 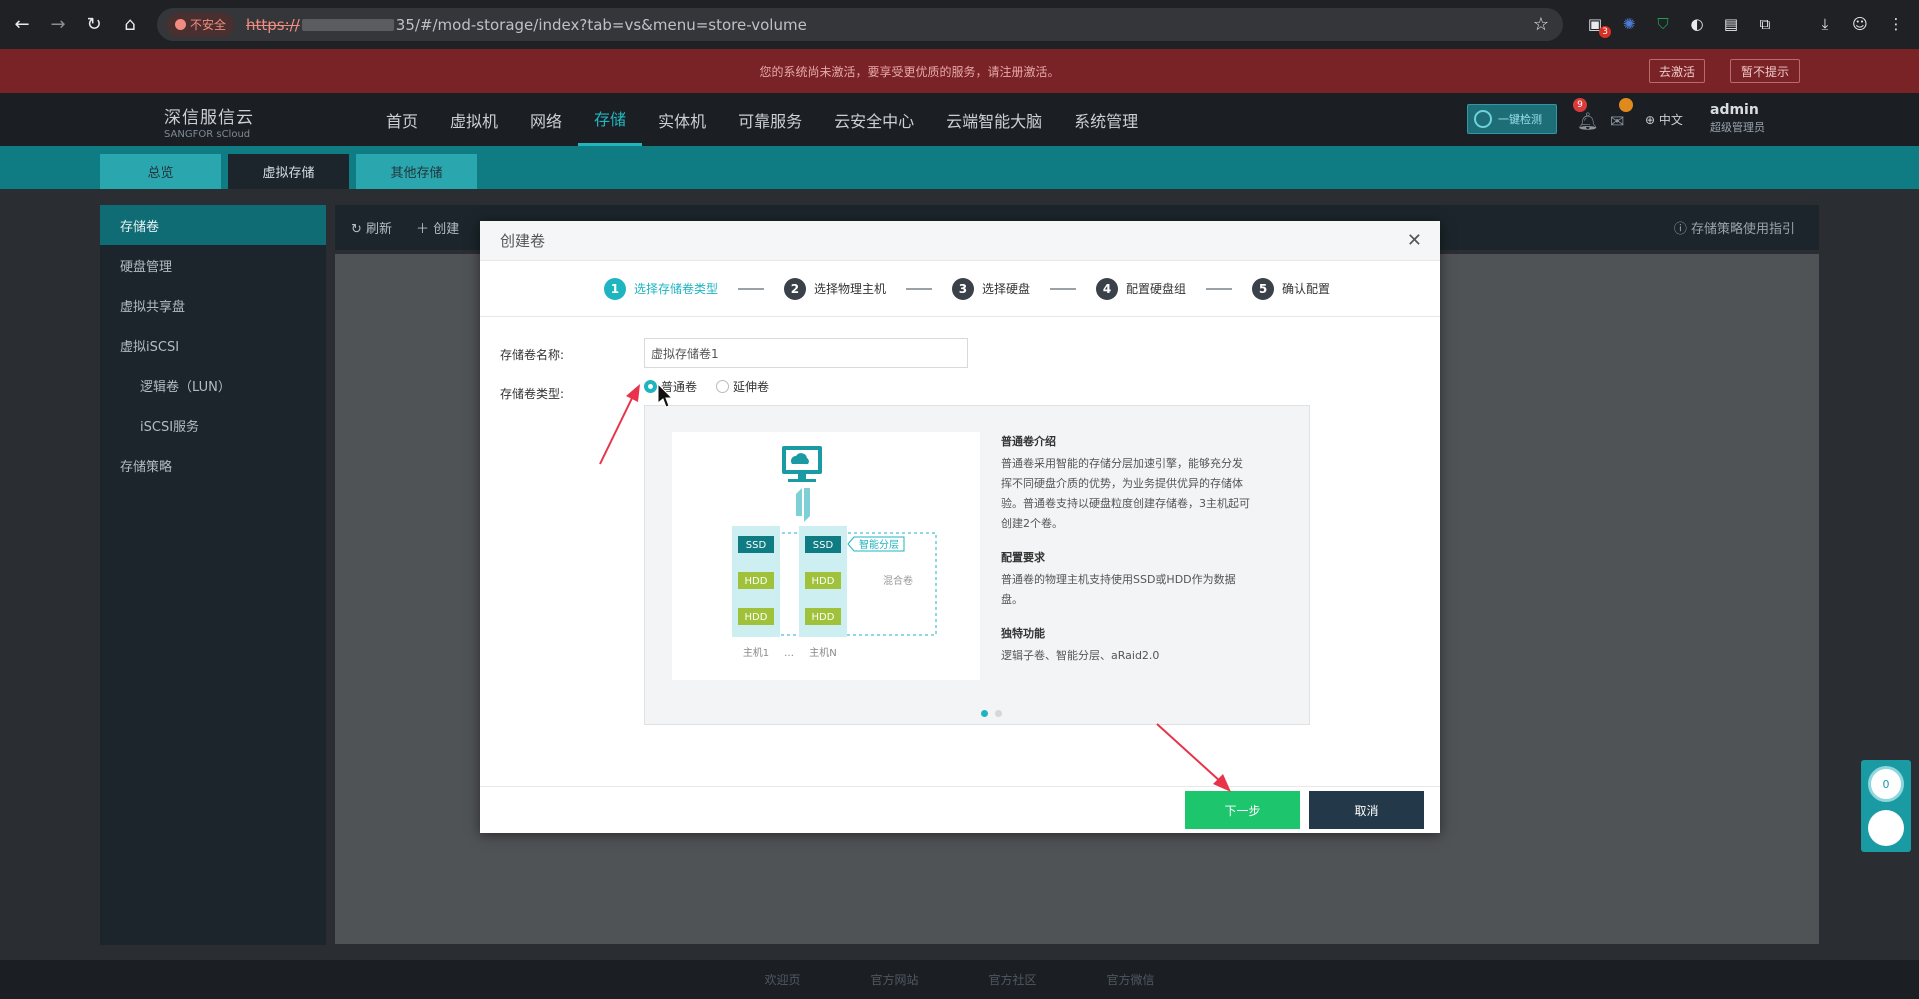 What do you see at coordinates (756, 545) in the screenshot?
I see `ssd-label-1: SSD` at bounding box center [756, 545].